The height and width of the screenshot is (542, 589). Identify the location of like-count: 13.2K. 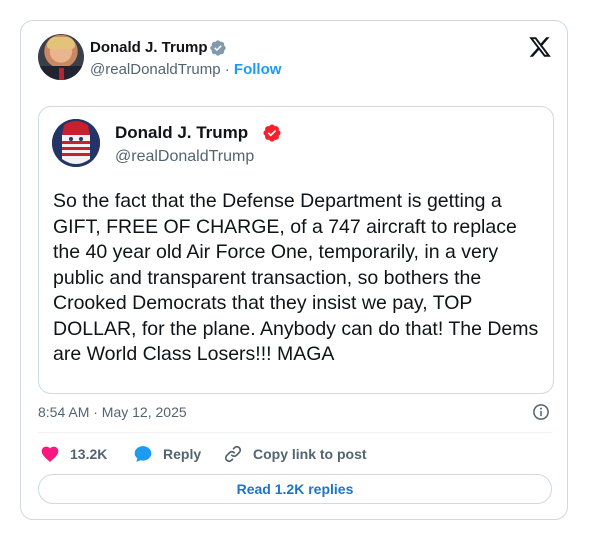
(89, 454).